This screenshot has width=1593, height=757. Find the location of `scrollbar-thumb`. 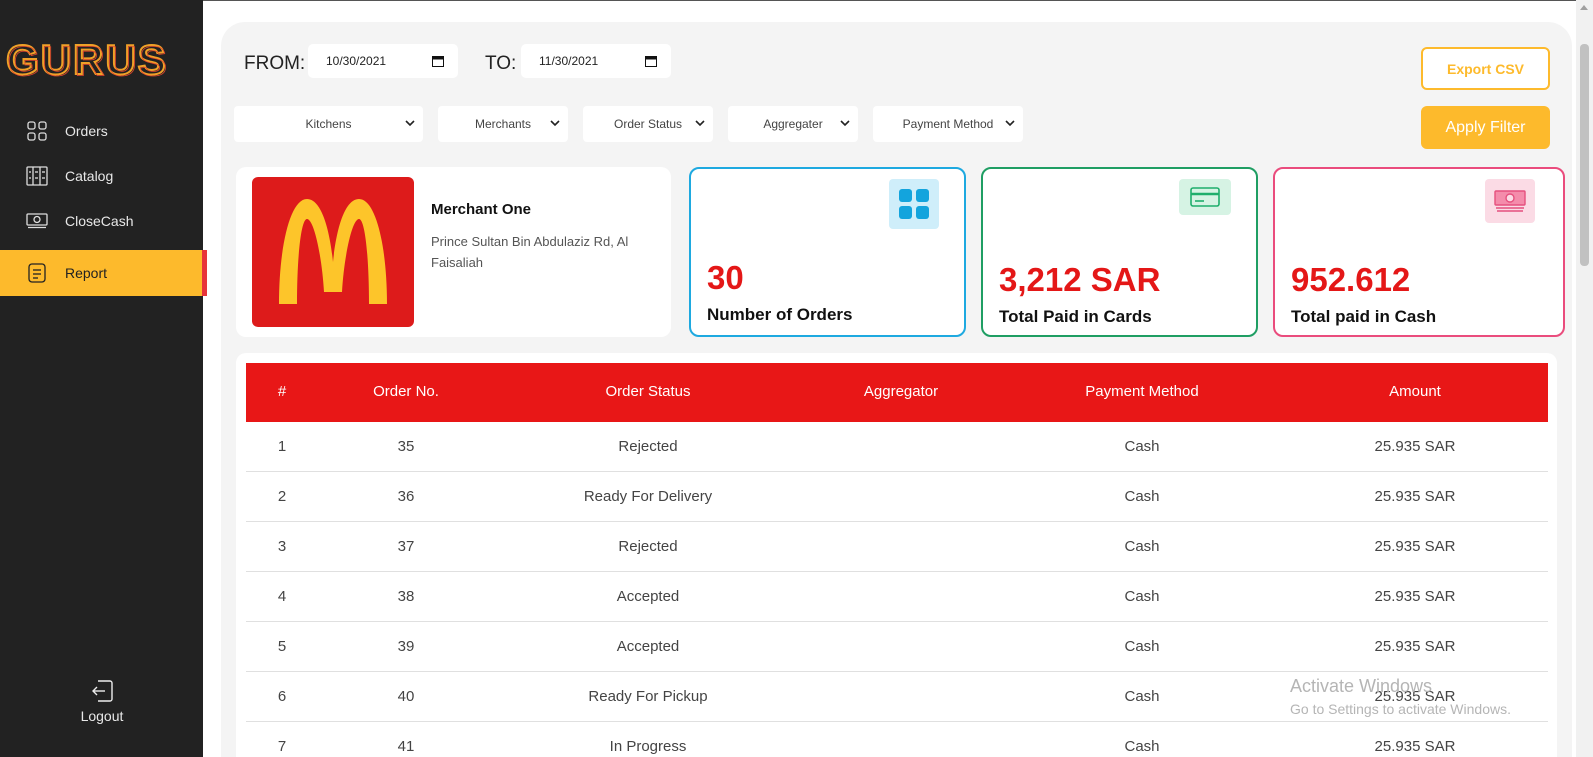

scrollbar-thumb is located at coordinates (1584, 155).